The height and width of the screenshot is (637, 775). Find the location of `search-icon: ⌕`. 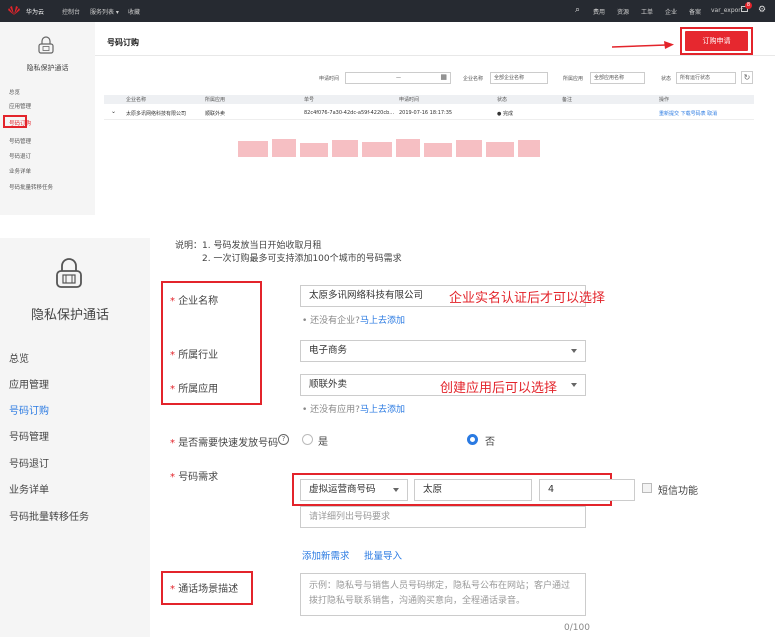

search-icon: ⌕ is located at coordinates (577, 10).